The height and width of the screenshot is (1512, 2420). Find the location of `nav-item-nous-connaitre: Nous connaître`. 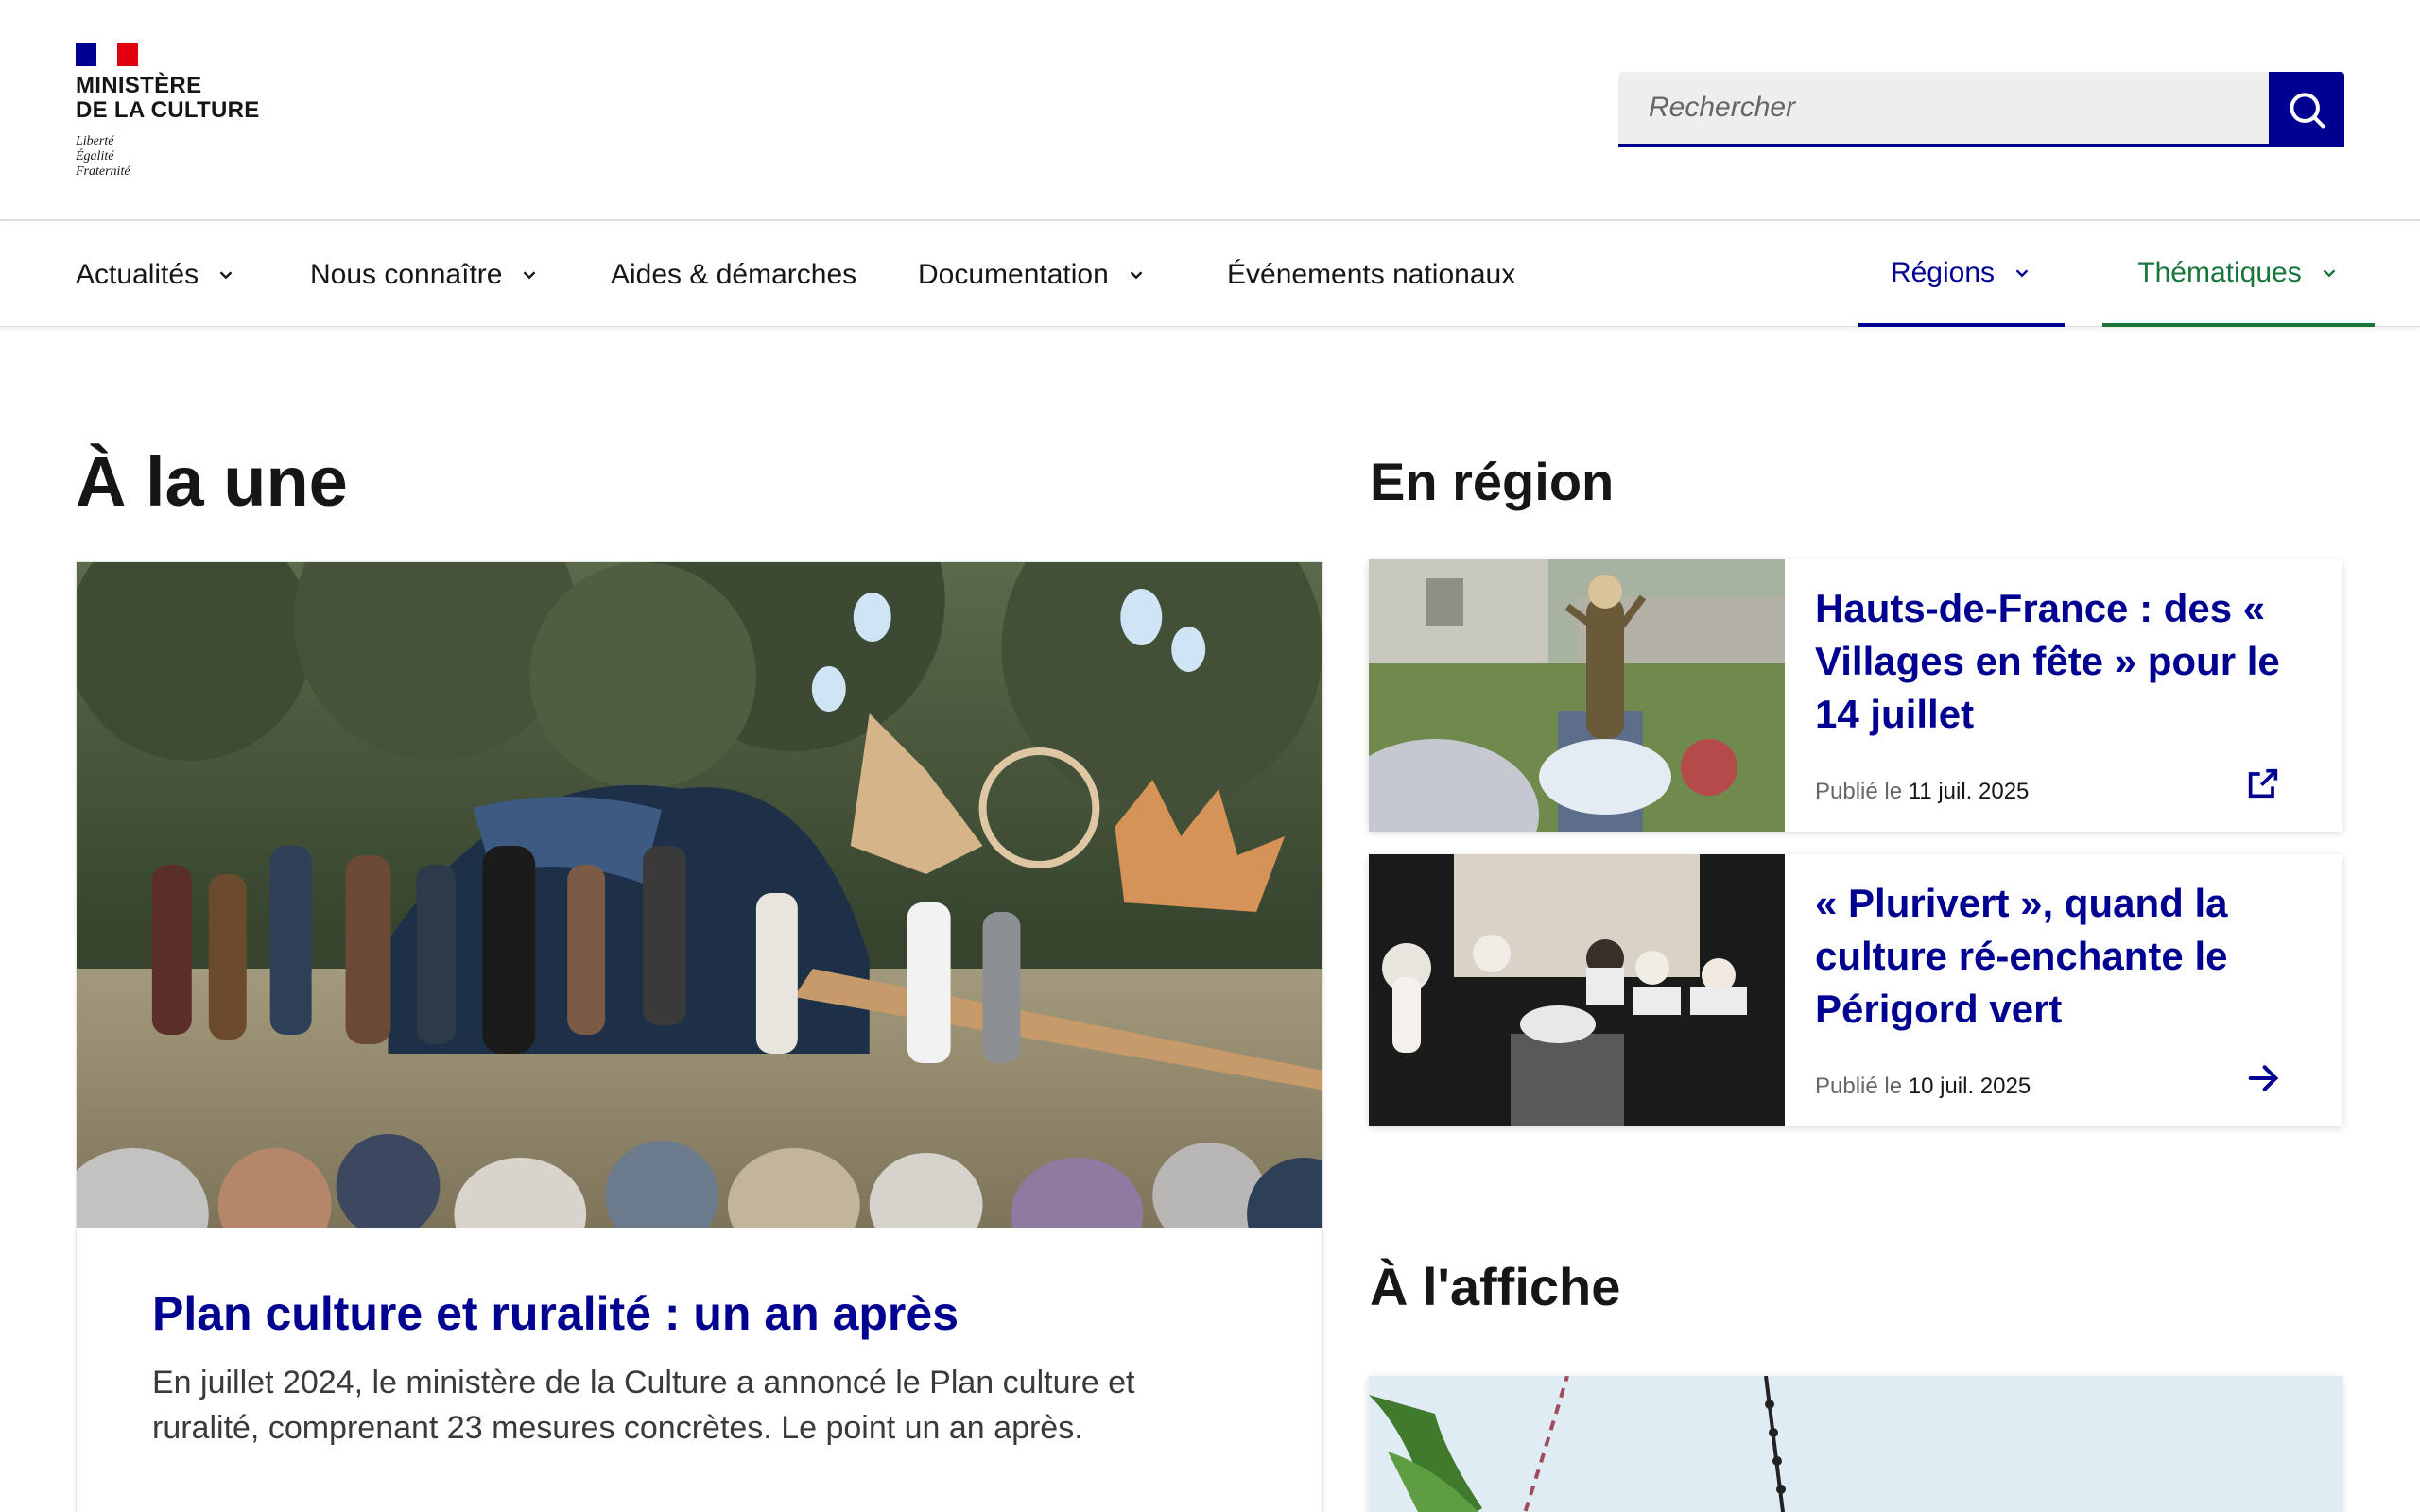

nav-item-nous-connaitre: Nous connaître is located at coordinates (425, 275).